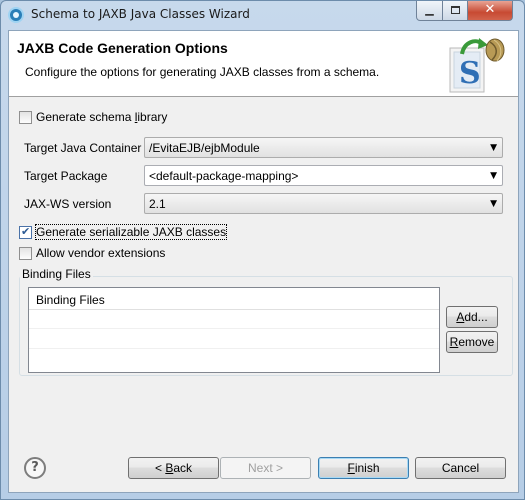  I want to click on maximize-button, so click(455, 11).